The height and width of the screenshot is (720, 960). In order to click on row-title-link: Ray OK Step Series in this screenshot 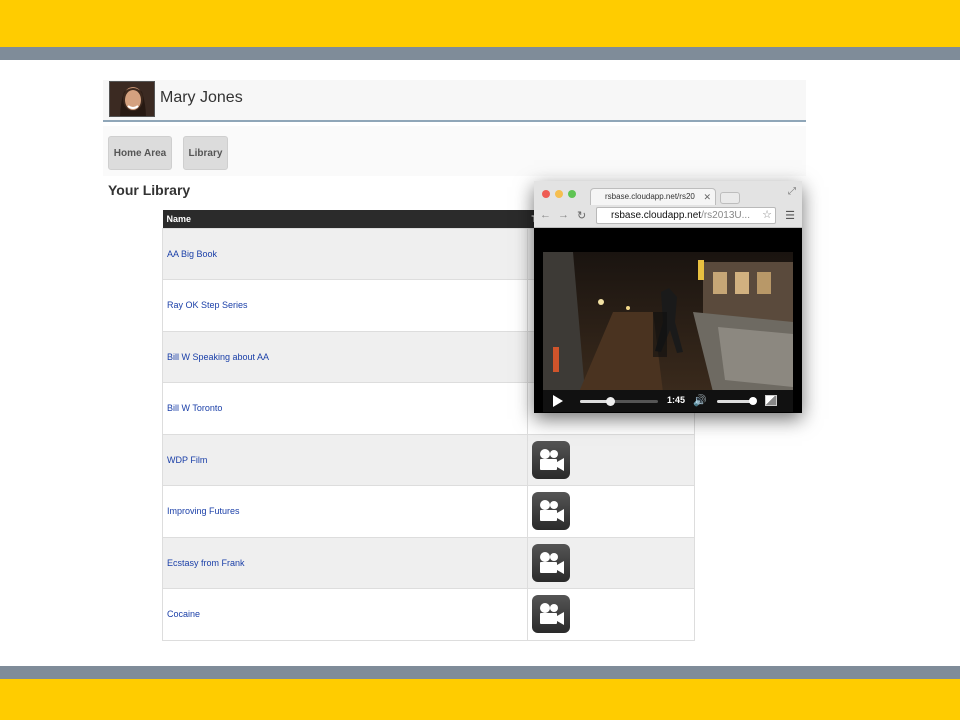, I will do `click(207, 305)`.